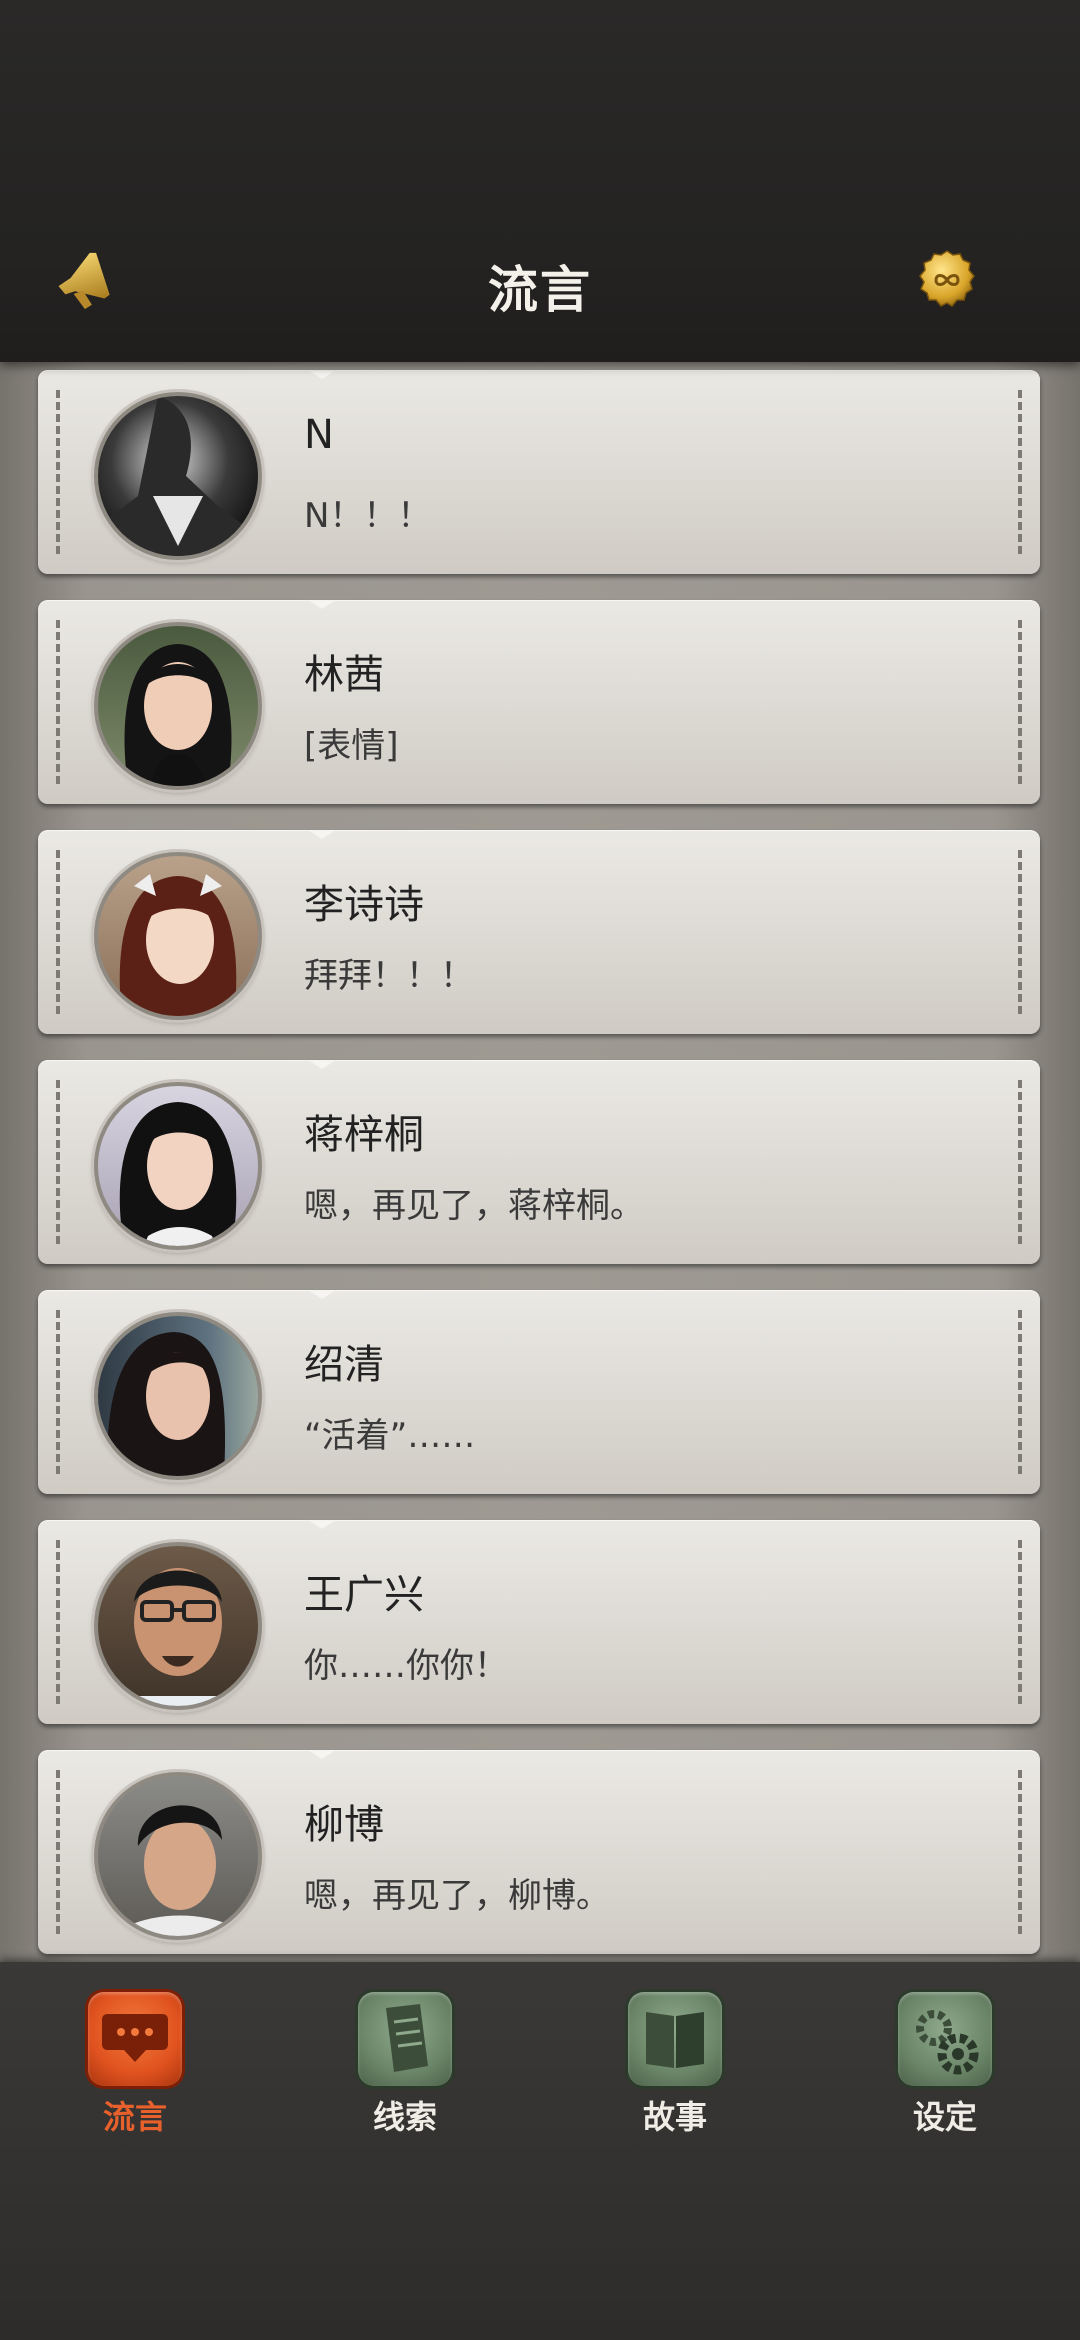  I want to click on chat-name: 柳博, so click(344, 1825).